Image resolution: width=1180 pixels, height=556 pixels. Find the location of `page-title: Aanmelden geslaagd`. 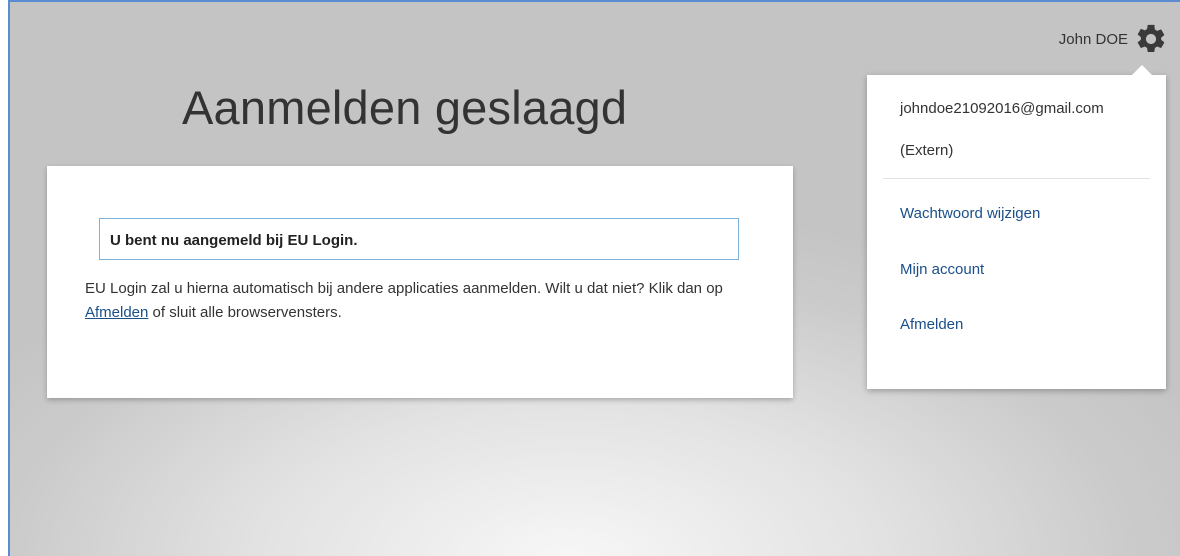

page-title: Aanmelden geslaagd is located at coordinates (405, 107).